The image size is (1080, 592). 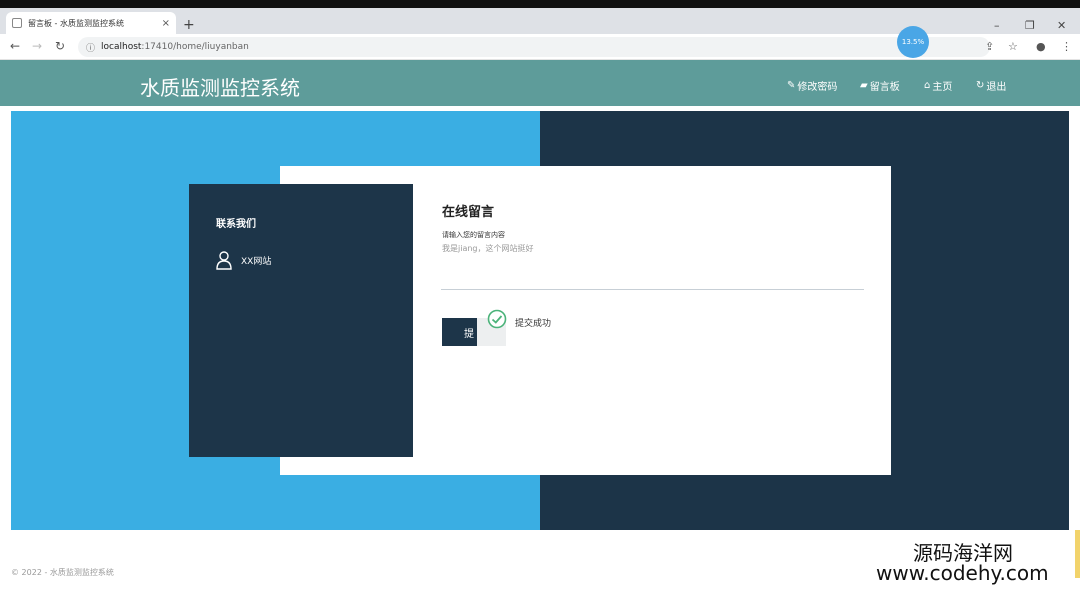 What do you see at coordinates (195, 47) in the screenshot?
I see `url-path: :17410/home/liuyanban` at bounding box center [195, 47].